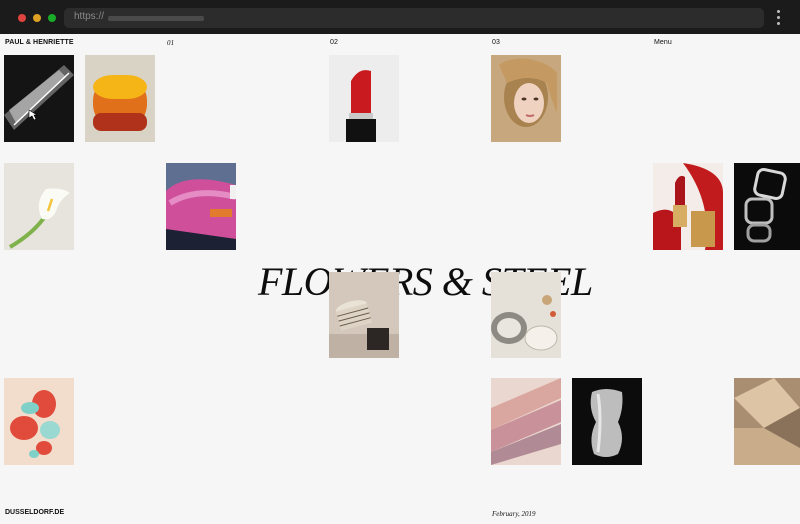 The height and width of the screenshot is (524, 800). What do you see at coordinates (514, 514) in the screenshot?
I see `footer-date: February, 2019` at bounding box center [514, 514].